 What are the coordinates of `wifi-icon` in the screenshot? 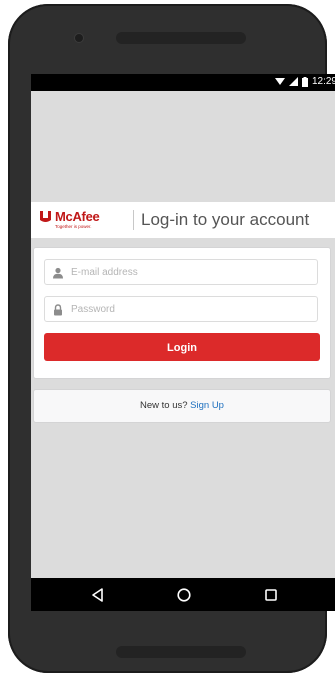 It's located at (279, 81).